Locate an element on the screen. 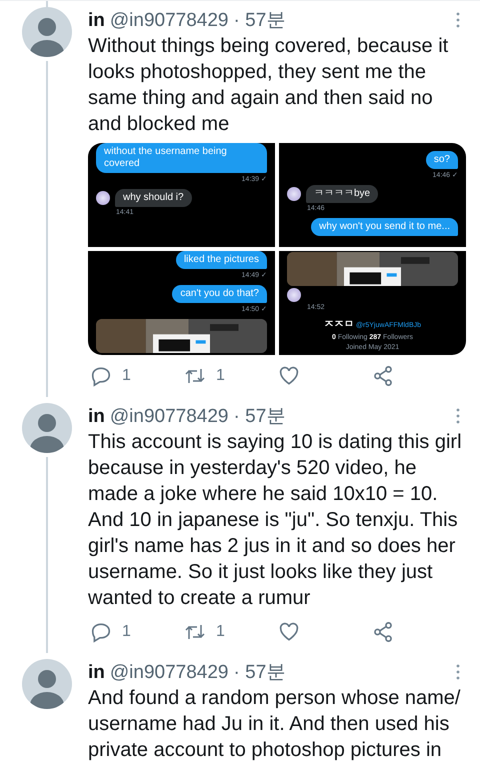 The image size is (480, 781). sent-message: without the username being covered is located at coordinates (181, 158).